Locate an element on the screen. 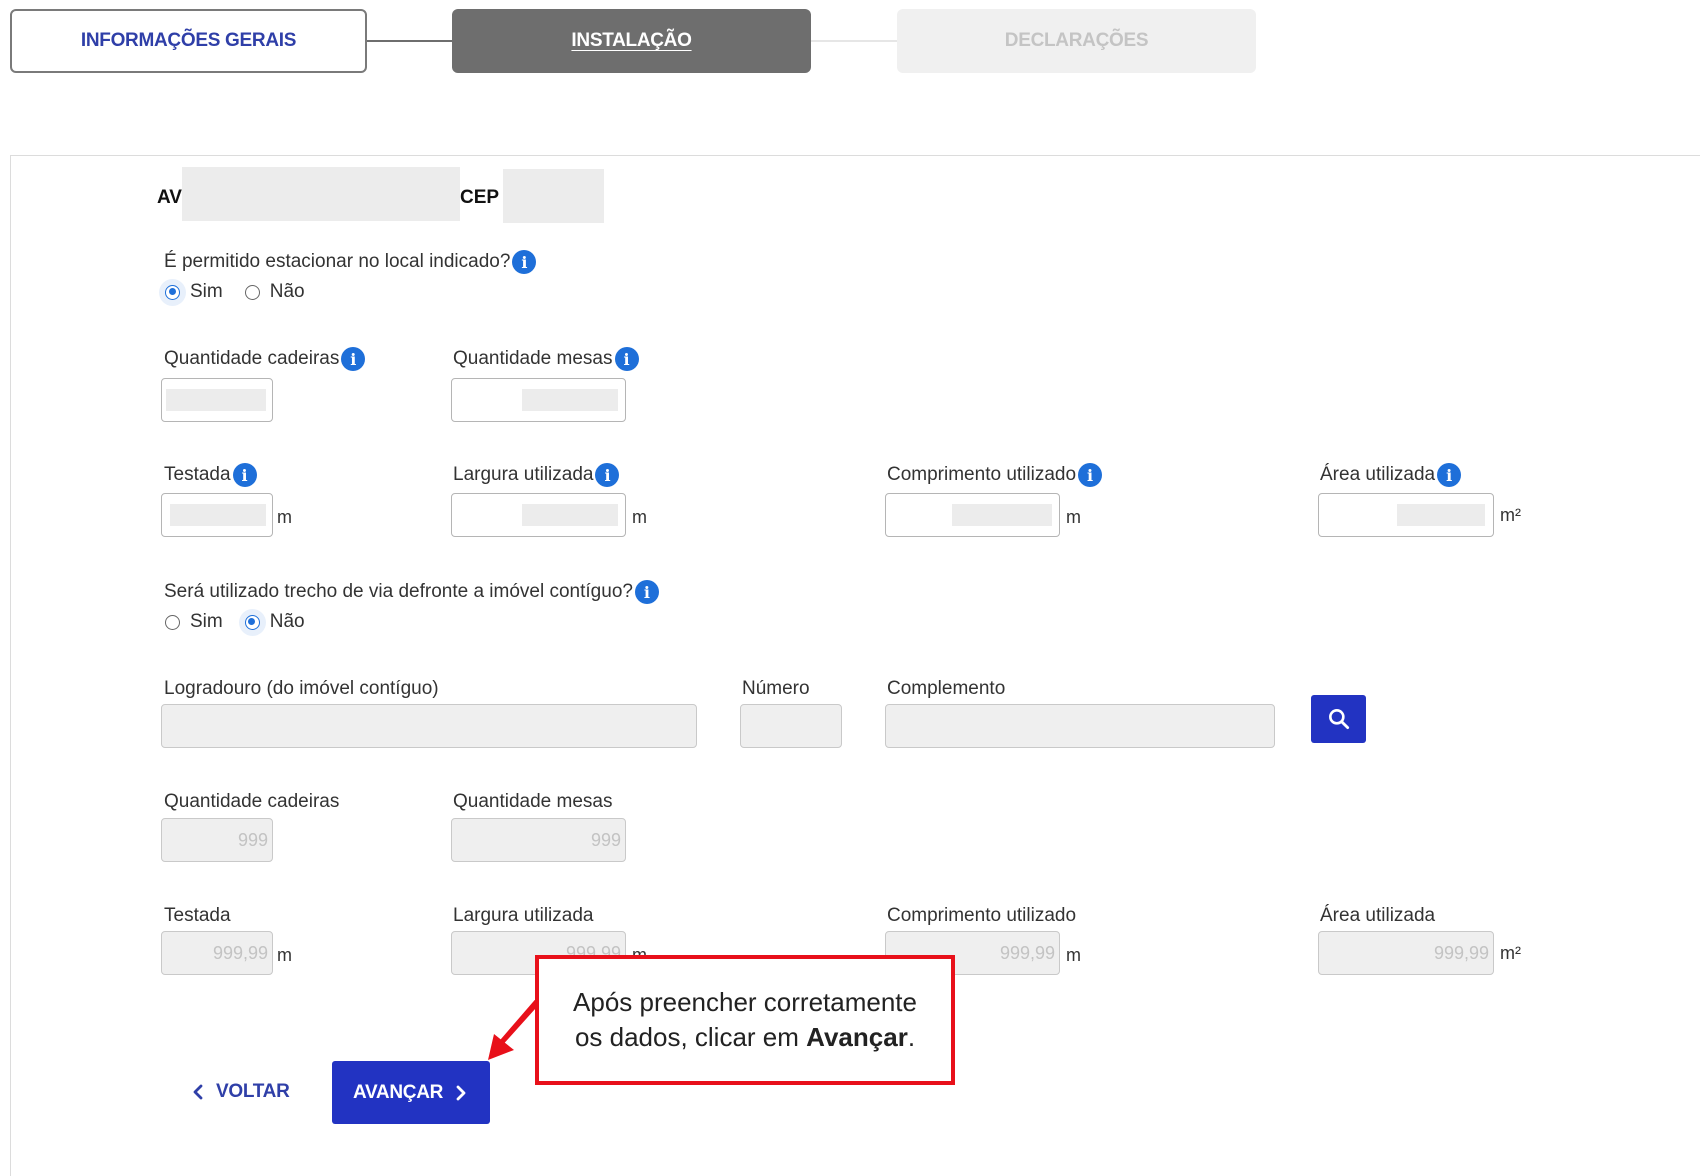 Image resolution: width=1700 pixels, height=1176 pixels. parking-sim-option: Sim is located at coordinates (194, 292).